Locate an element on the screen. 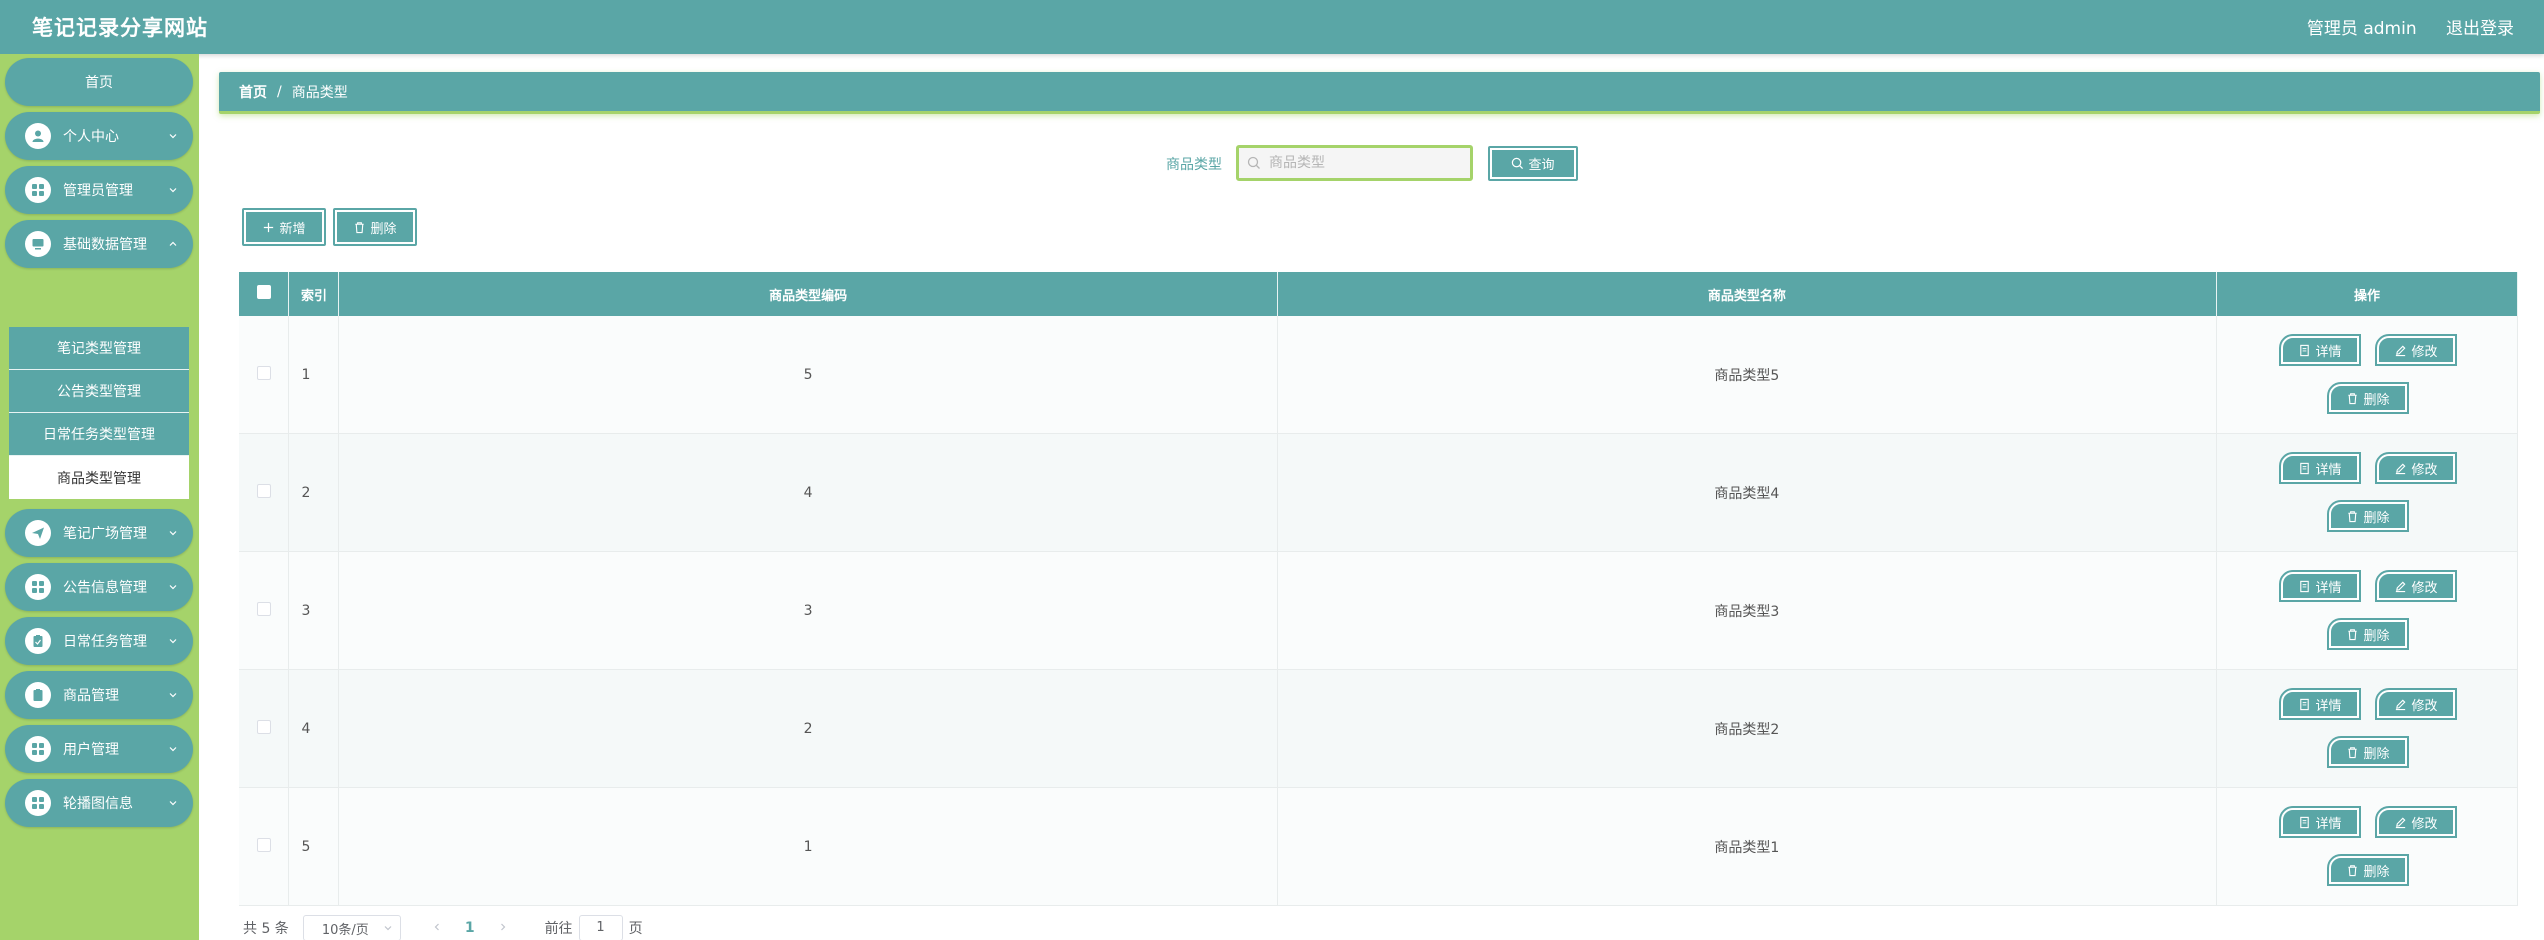 This screenshot has width=2544, height=940. page-size-select: 10条/页 is located at coordinates (351, 927).